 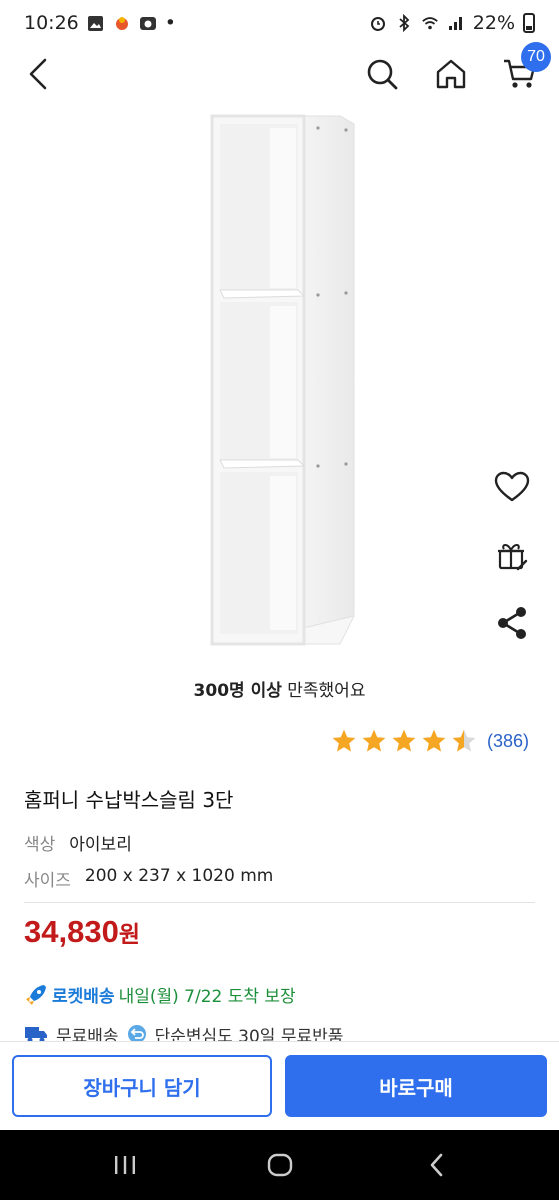 I want to click on bottom-action-bar: 장바구니 담기 바로구매, so click(x=279, y=1085).